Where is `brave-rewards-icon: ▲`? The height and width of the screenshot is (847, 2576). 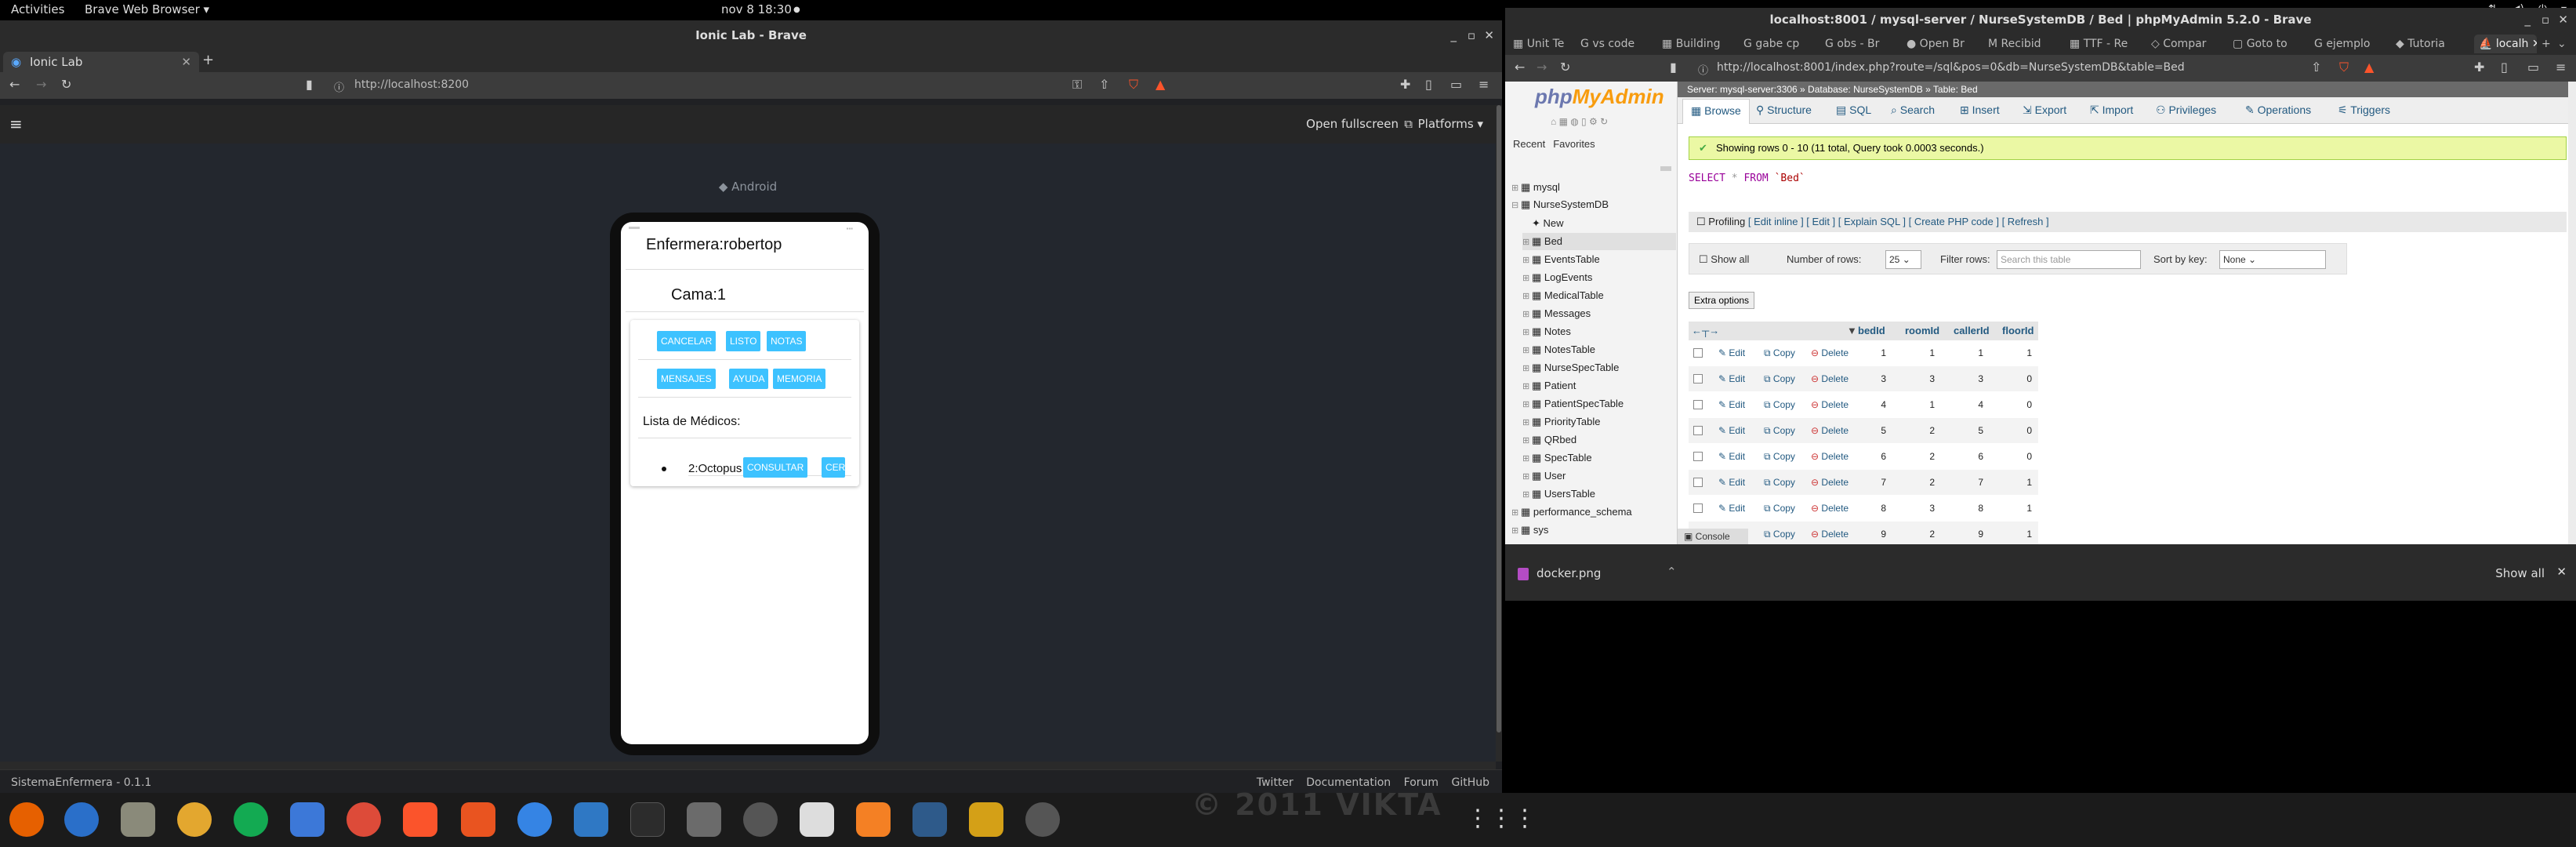 brave-rewards-icon: ▲ is located at coordinates (2369, 67).